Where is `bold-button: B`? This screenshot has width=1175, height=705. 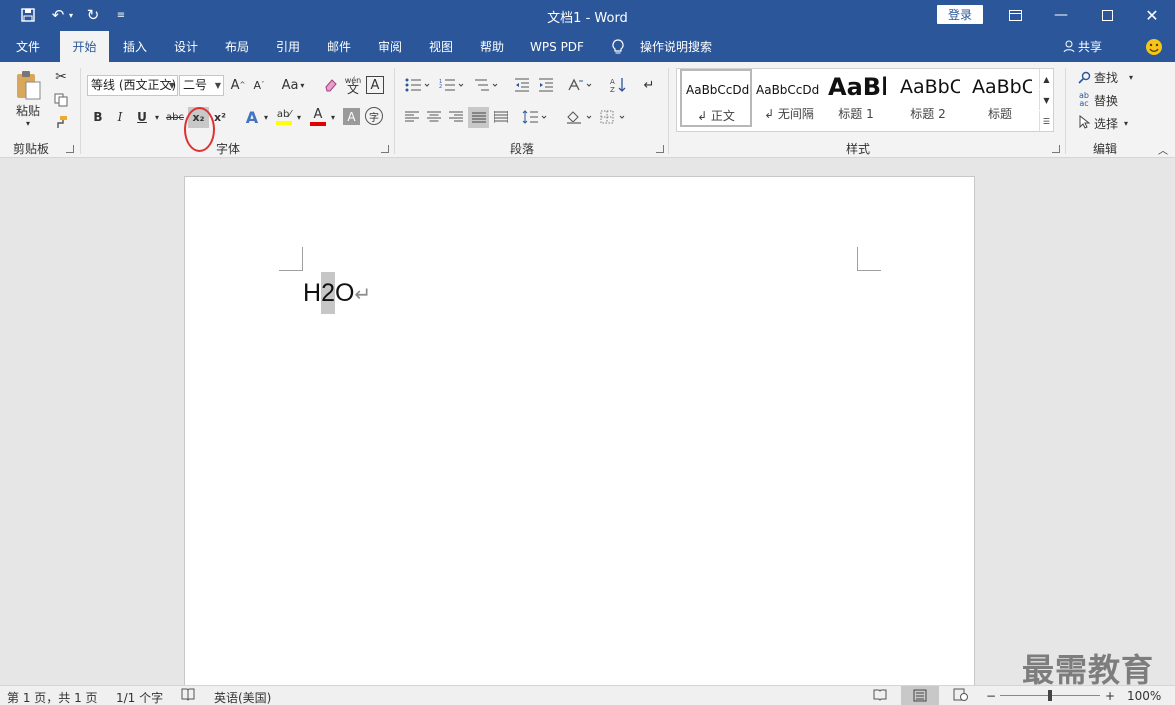 bold-button: B is located at coordinates (98, 117).